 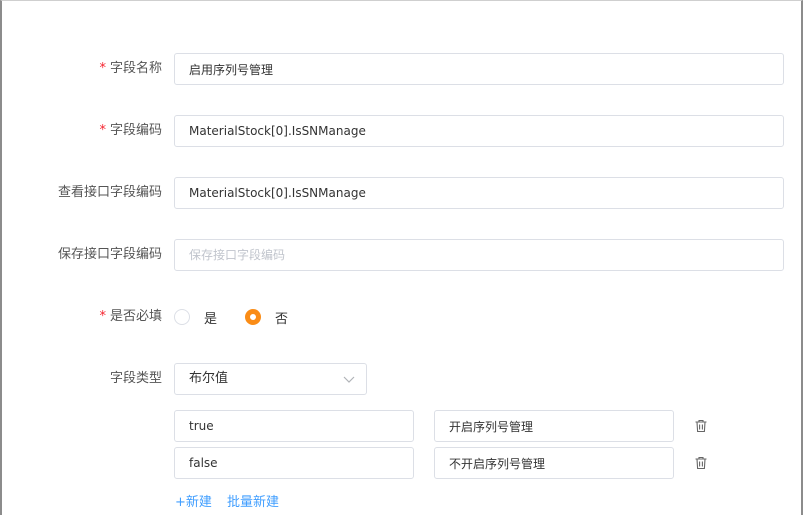 I want to click on save-api-code-row: 保存接口字段编码, so click(x=402, y=255).